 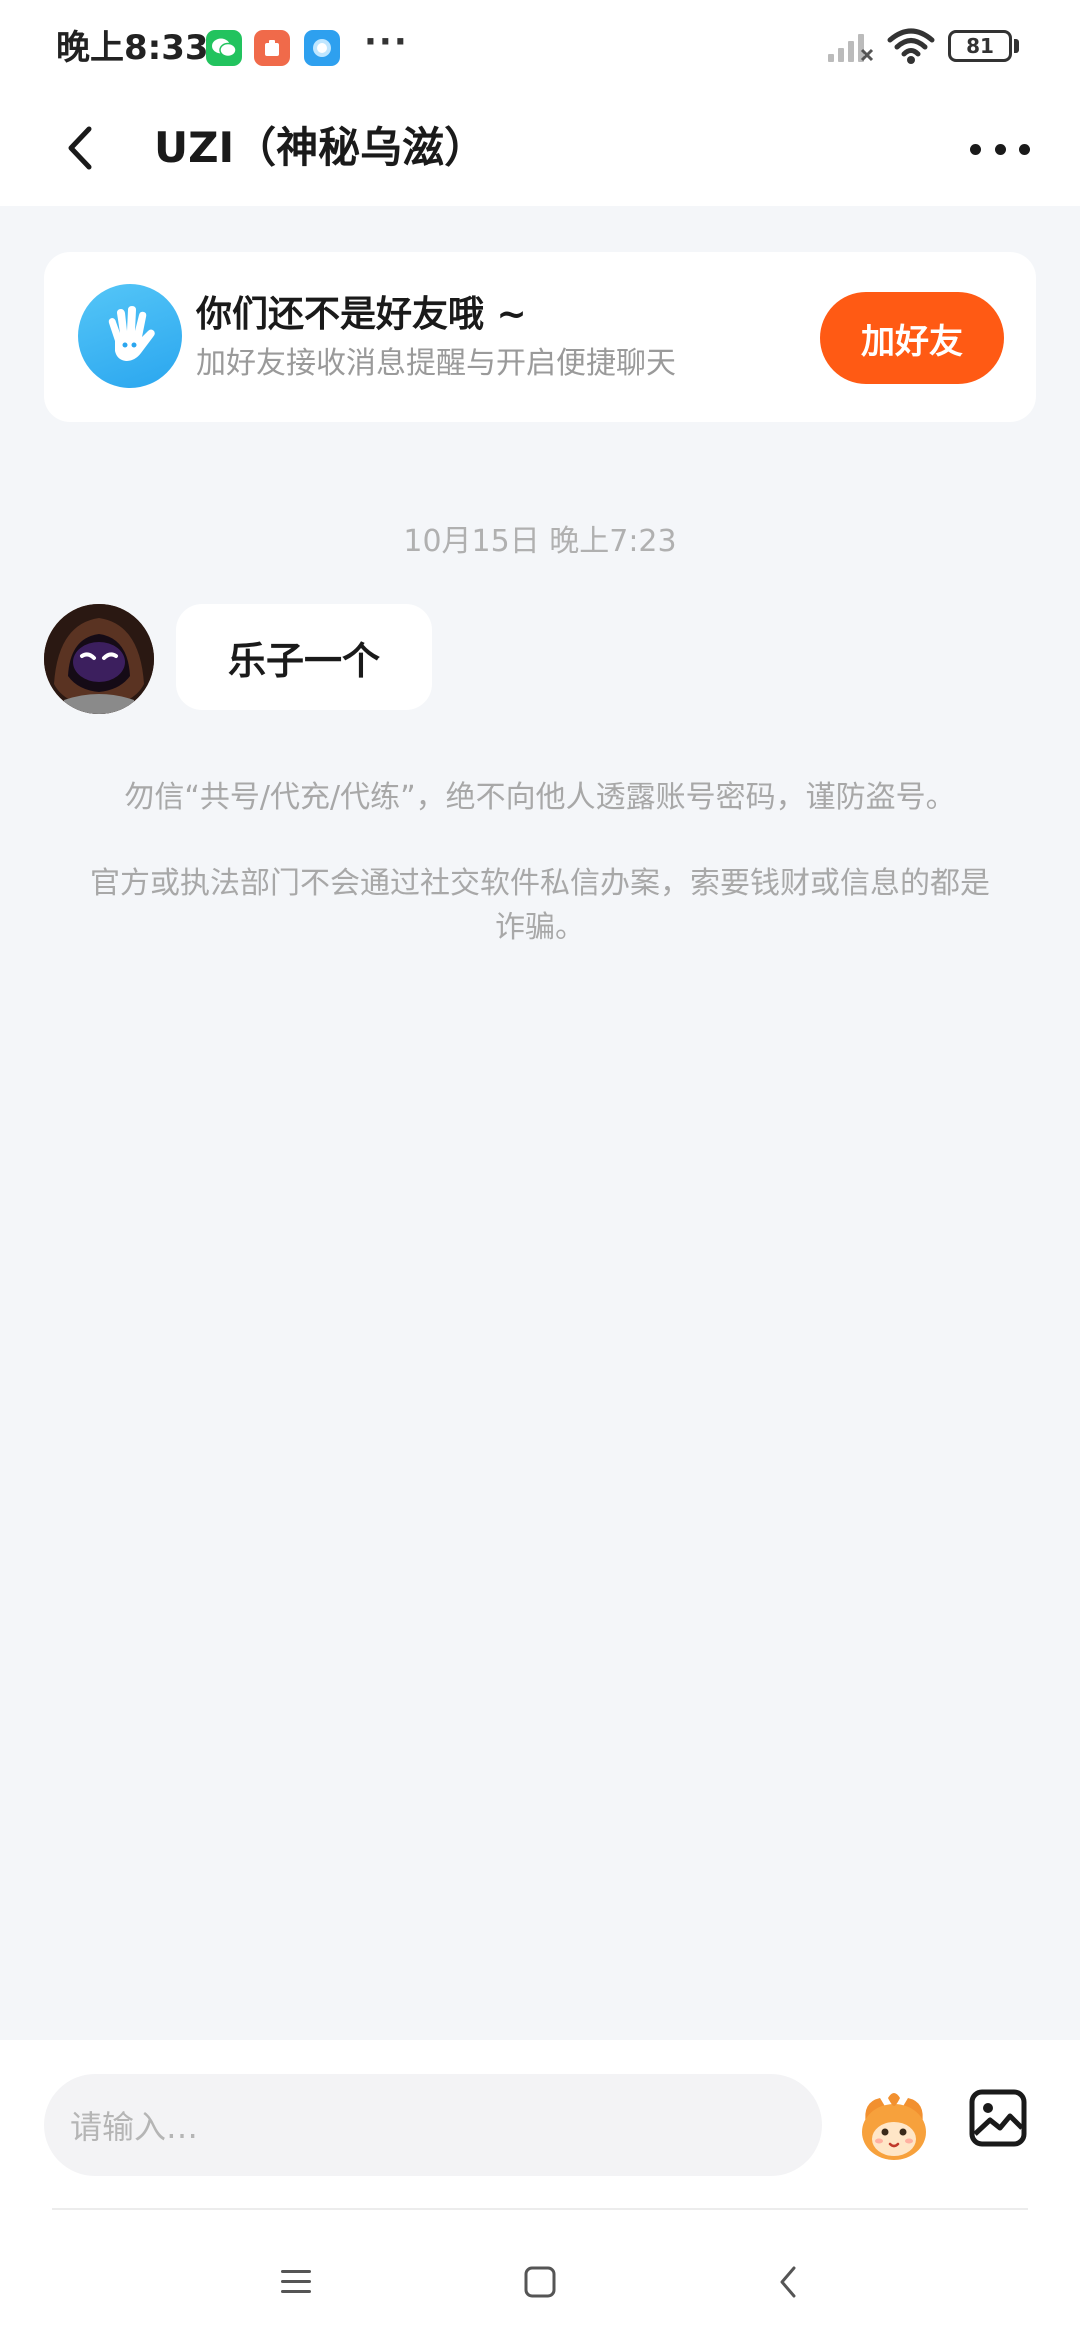 I want to click on security-notice-1: 勿信“共号/代充/代练”，绝不向他人透露账号密码，谨防盗号。, so click(x=540, y=797).